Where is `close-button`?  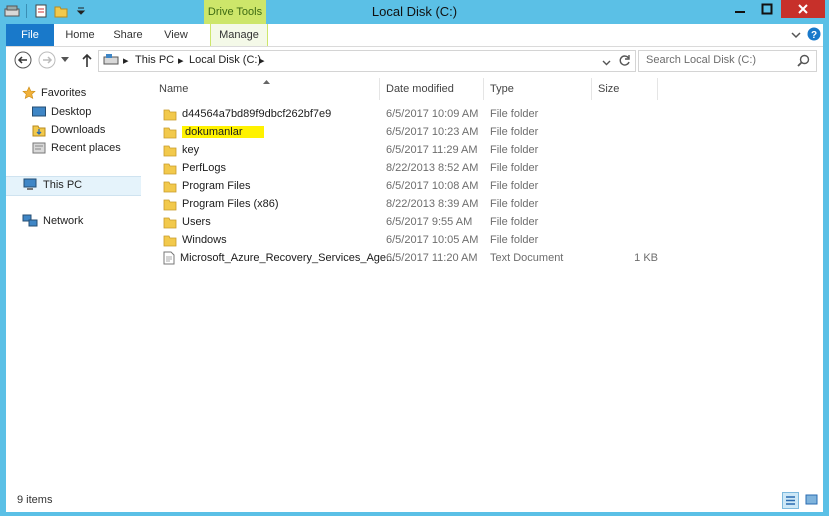
close-button is located at coordinates (803, 9).